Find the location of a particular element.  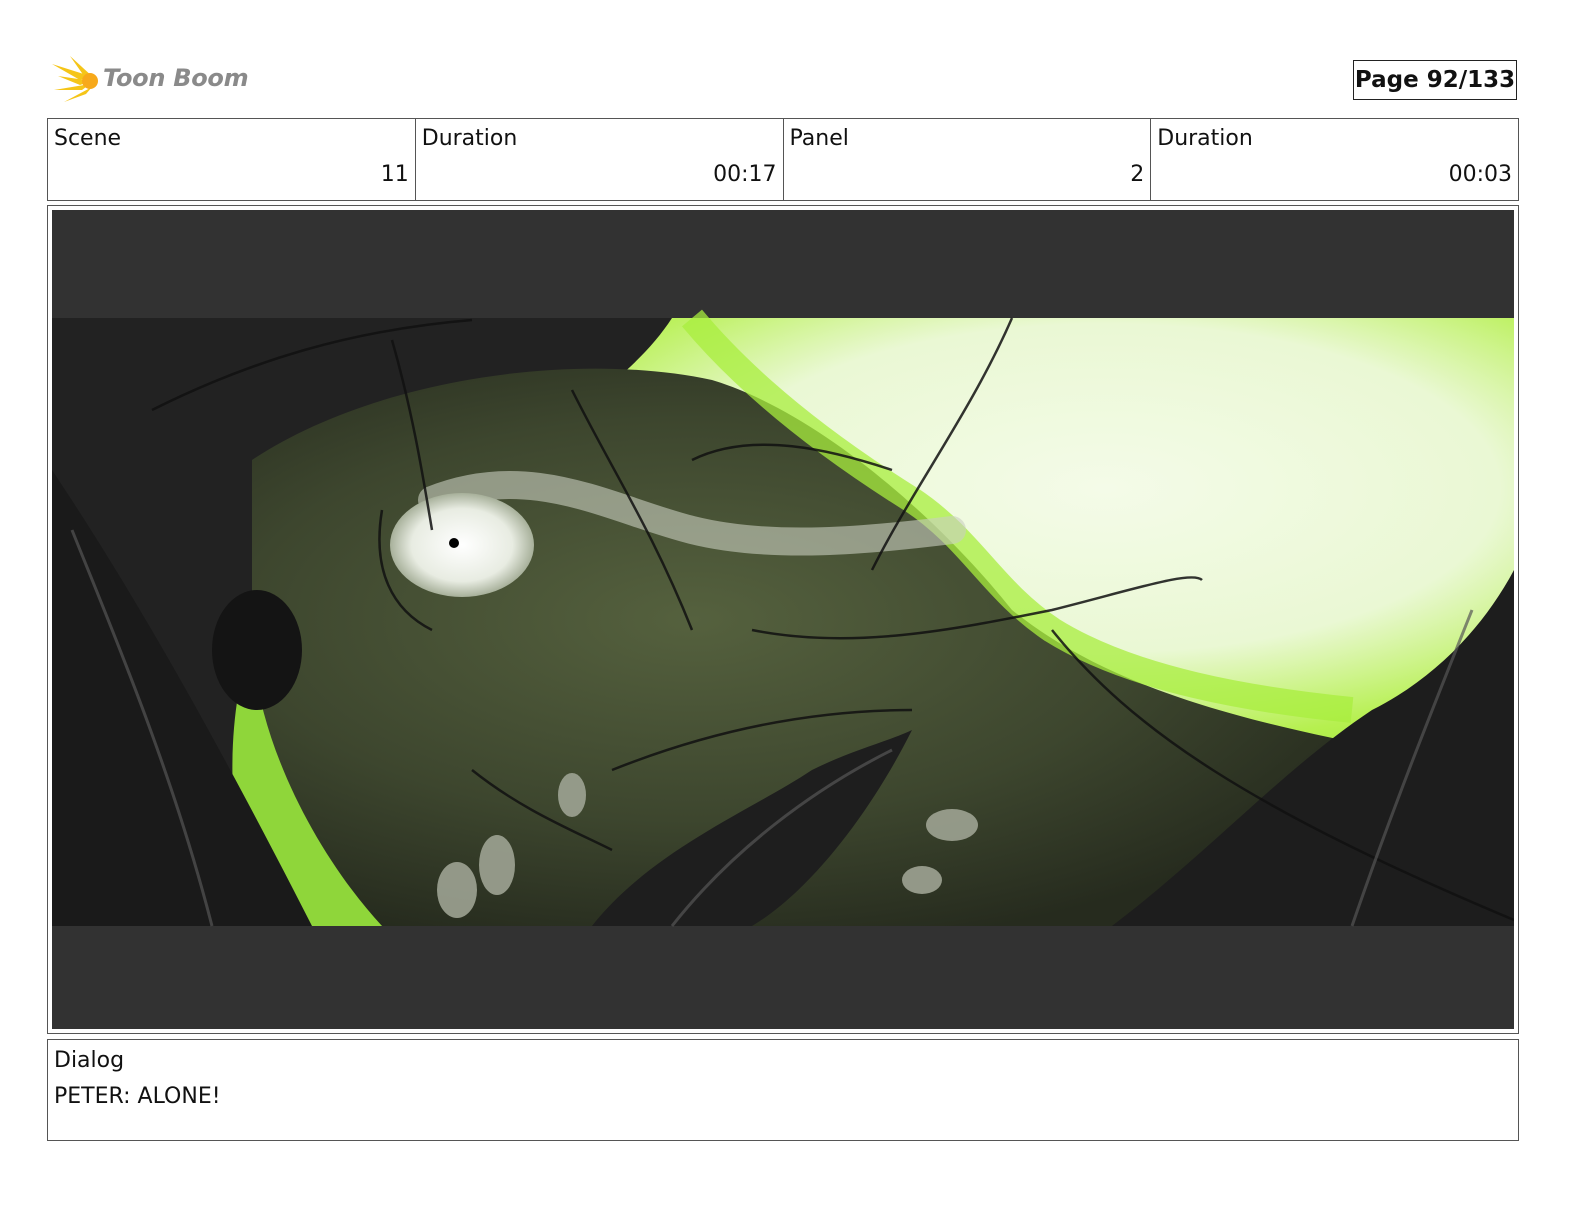

dialog-label: Dialog is located at coordinates (89, 1060).